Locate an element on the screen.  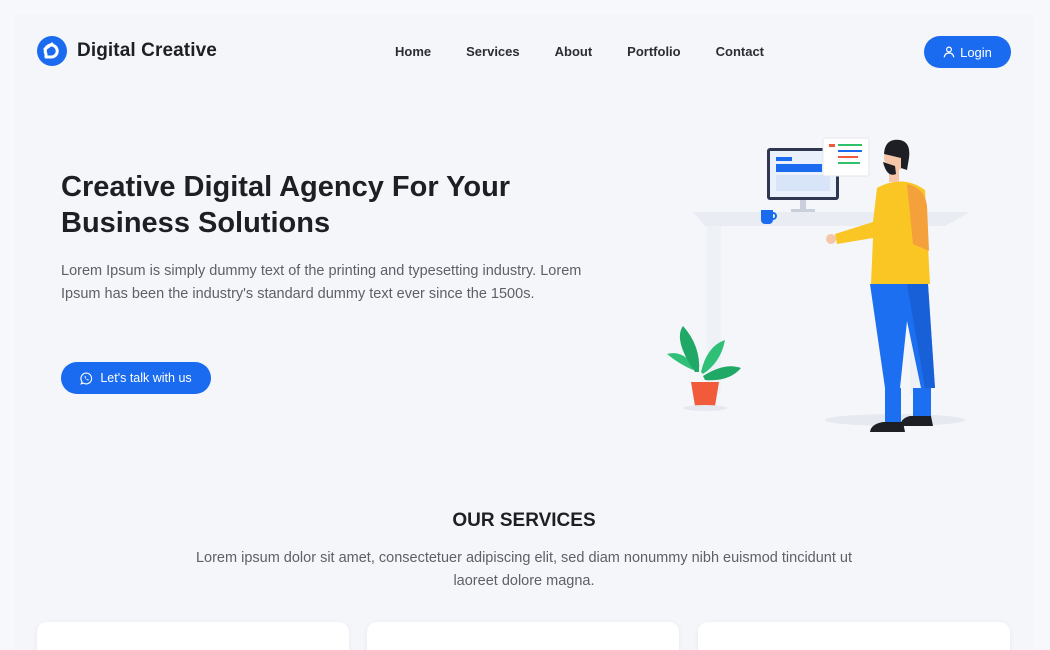
login-label: Login is located at coordinates (976, 52).